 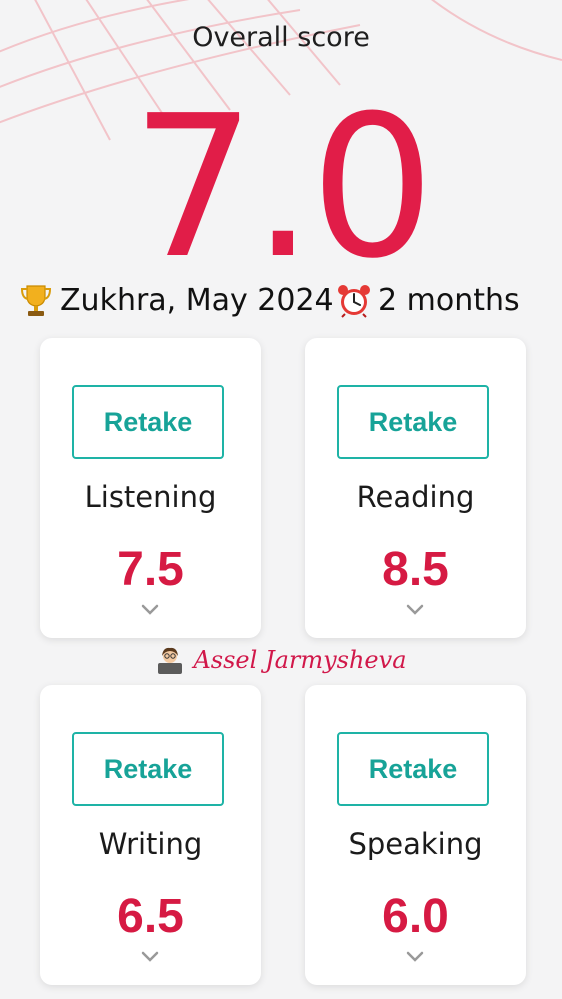 I want to click on reading-label: Reading, so click(x=415, y=497).